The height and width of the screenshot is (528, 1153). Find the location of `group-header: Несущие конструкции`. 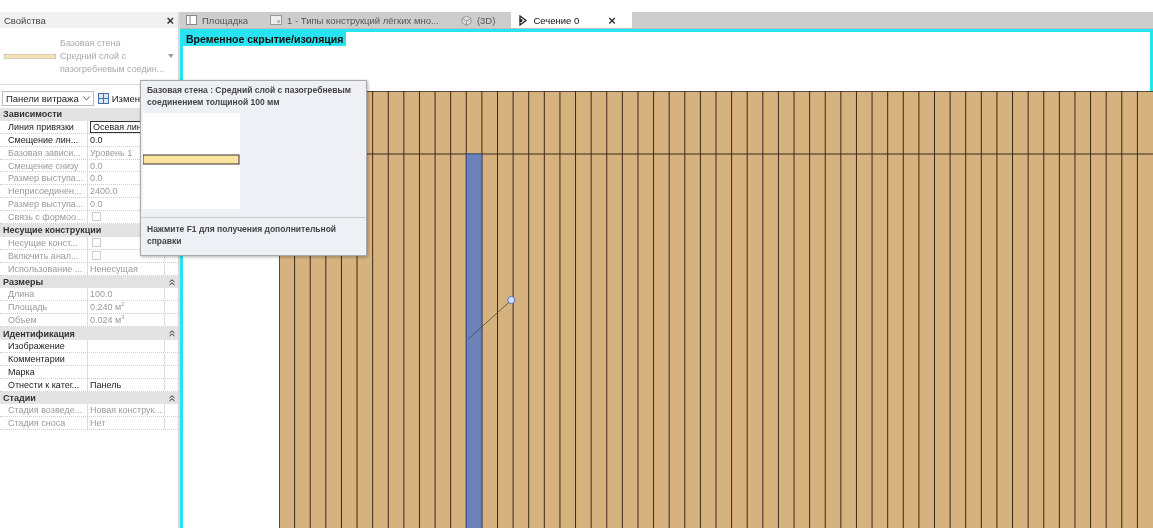

group-header: Несущие конструкции is located at coordinates (52, 230).